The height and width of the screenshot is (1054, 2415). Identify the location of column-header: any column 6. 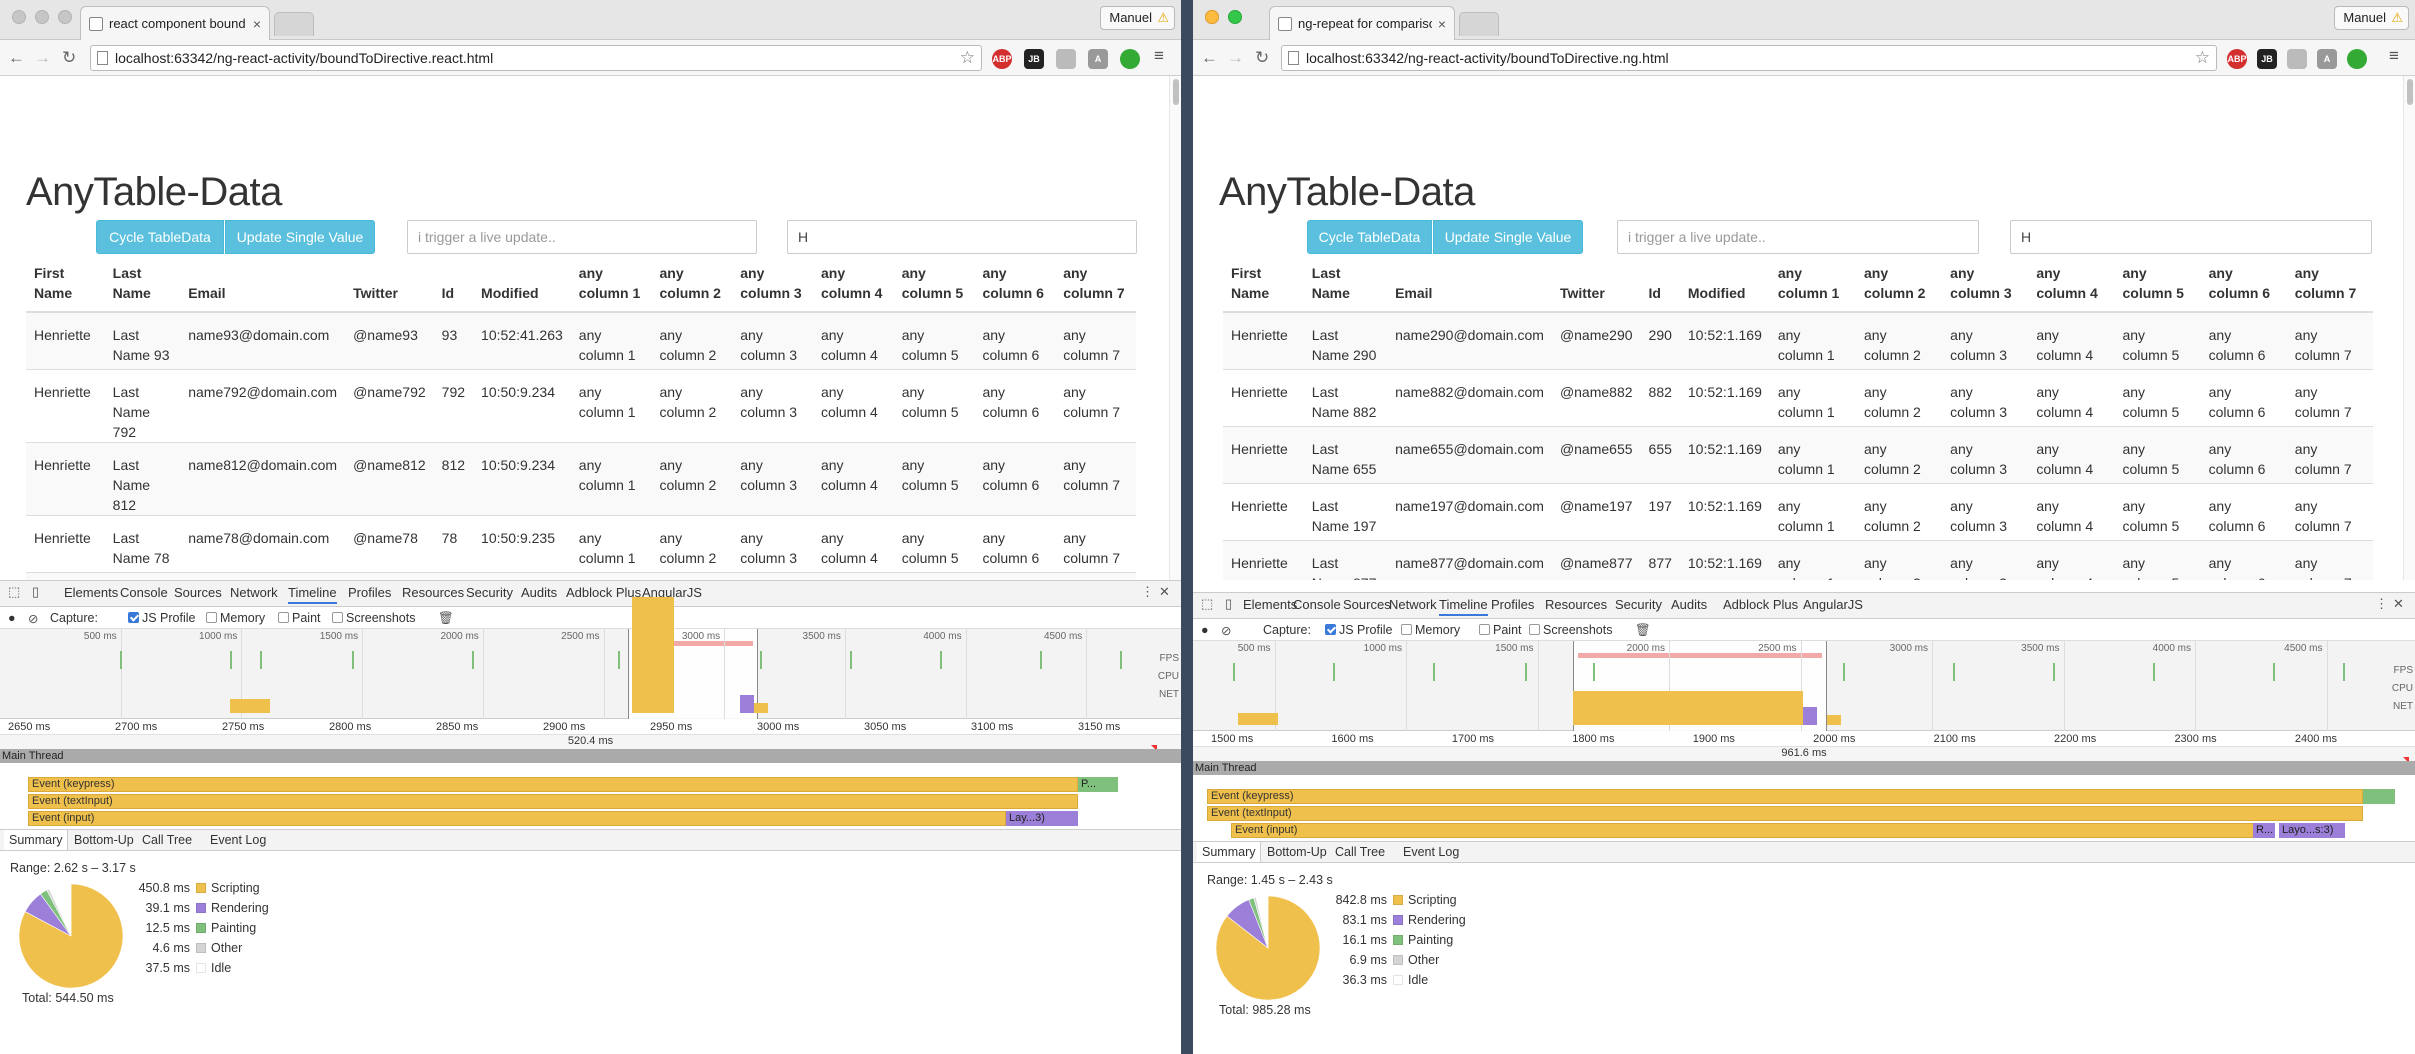
(2243, 284).